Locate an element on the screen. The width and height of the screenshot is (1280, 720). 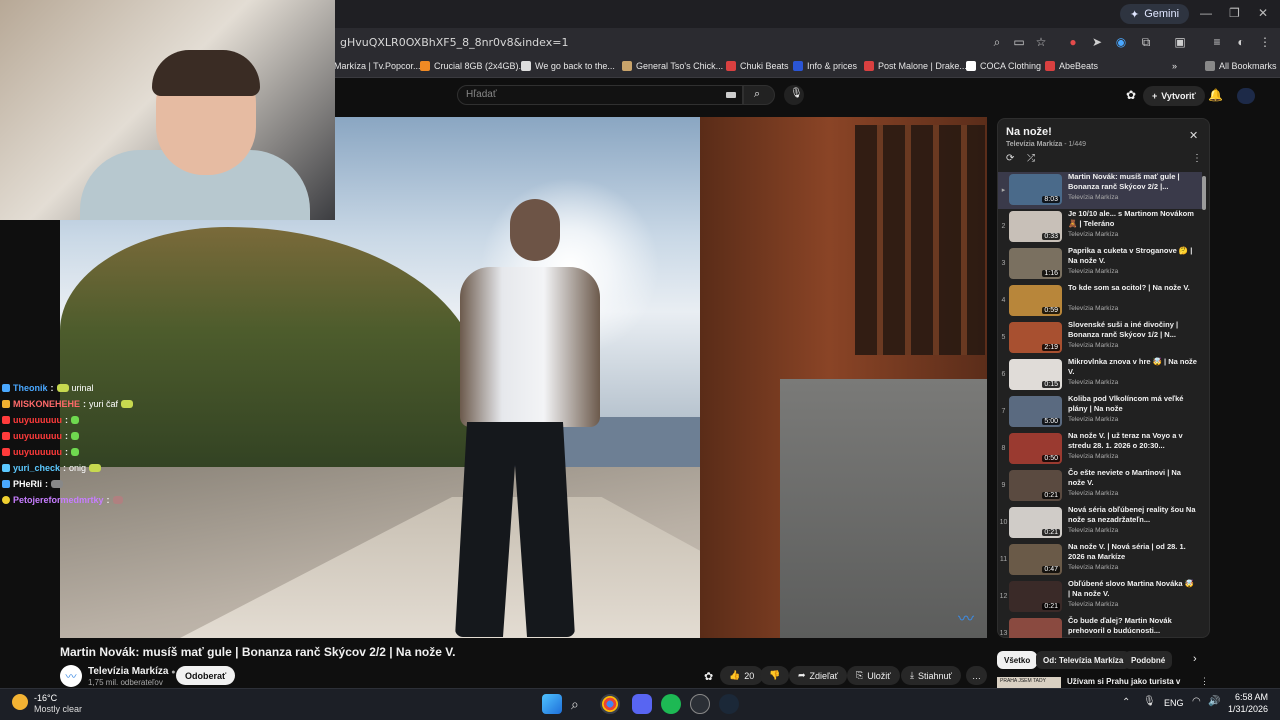
weather-temp: -16°C is located at coordinates (45, 698).